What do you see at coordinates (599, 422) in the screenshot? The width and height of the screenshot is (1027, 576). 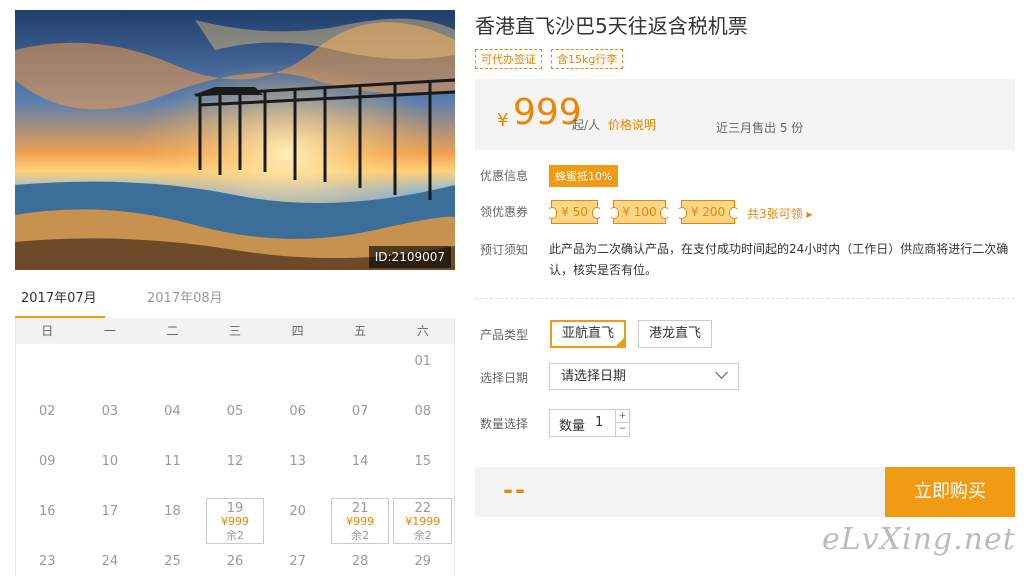 I see `quantity-value: 1` at bounding box center [599, 422].